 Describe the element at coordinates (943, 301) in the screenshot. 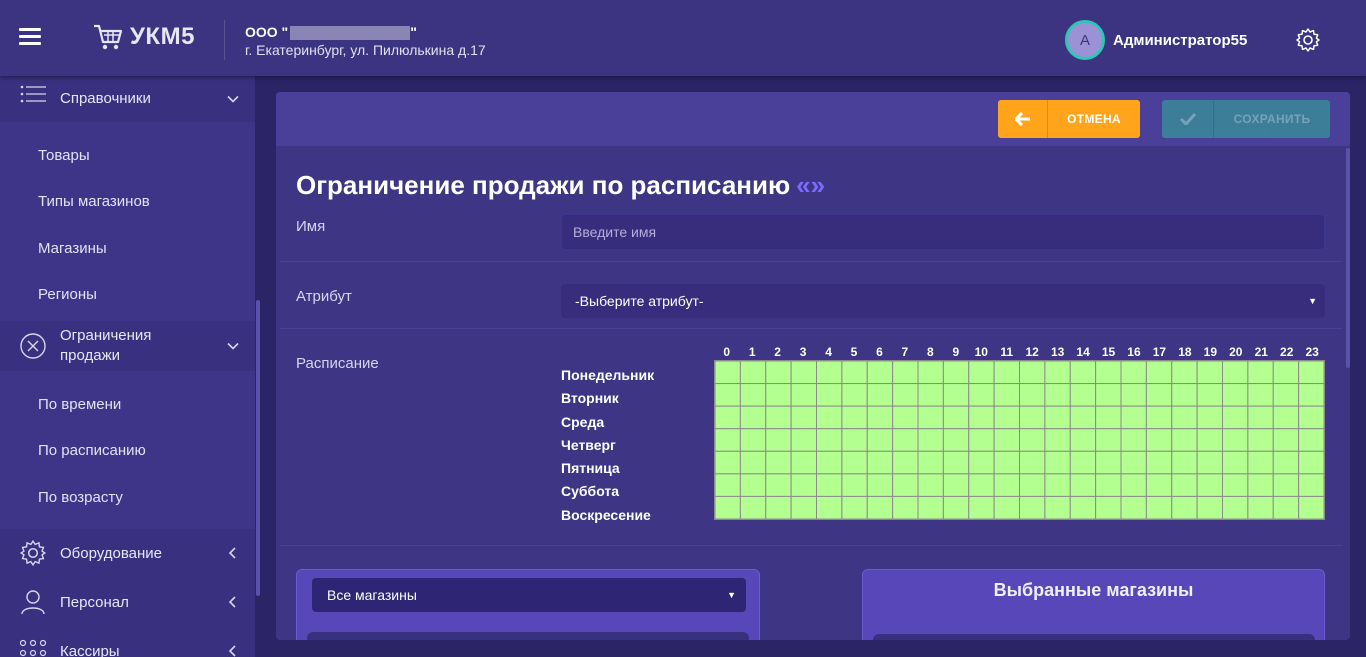

I see `attribute-select: -Выберите атрибут- ▼` at that location.